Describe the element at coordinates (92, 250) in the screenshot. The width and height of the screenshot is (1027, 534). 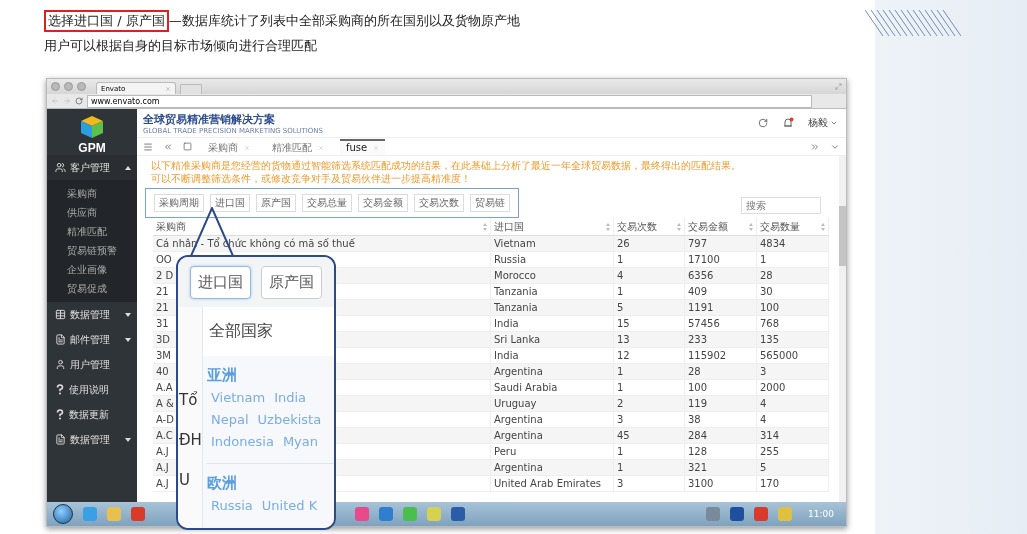
I see `sidebar-subitem: 贸易链预警` at that location.